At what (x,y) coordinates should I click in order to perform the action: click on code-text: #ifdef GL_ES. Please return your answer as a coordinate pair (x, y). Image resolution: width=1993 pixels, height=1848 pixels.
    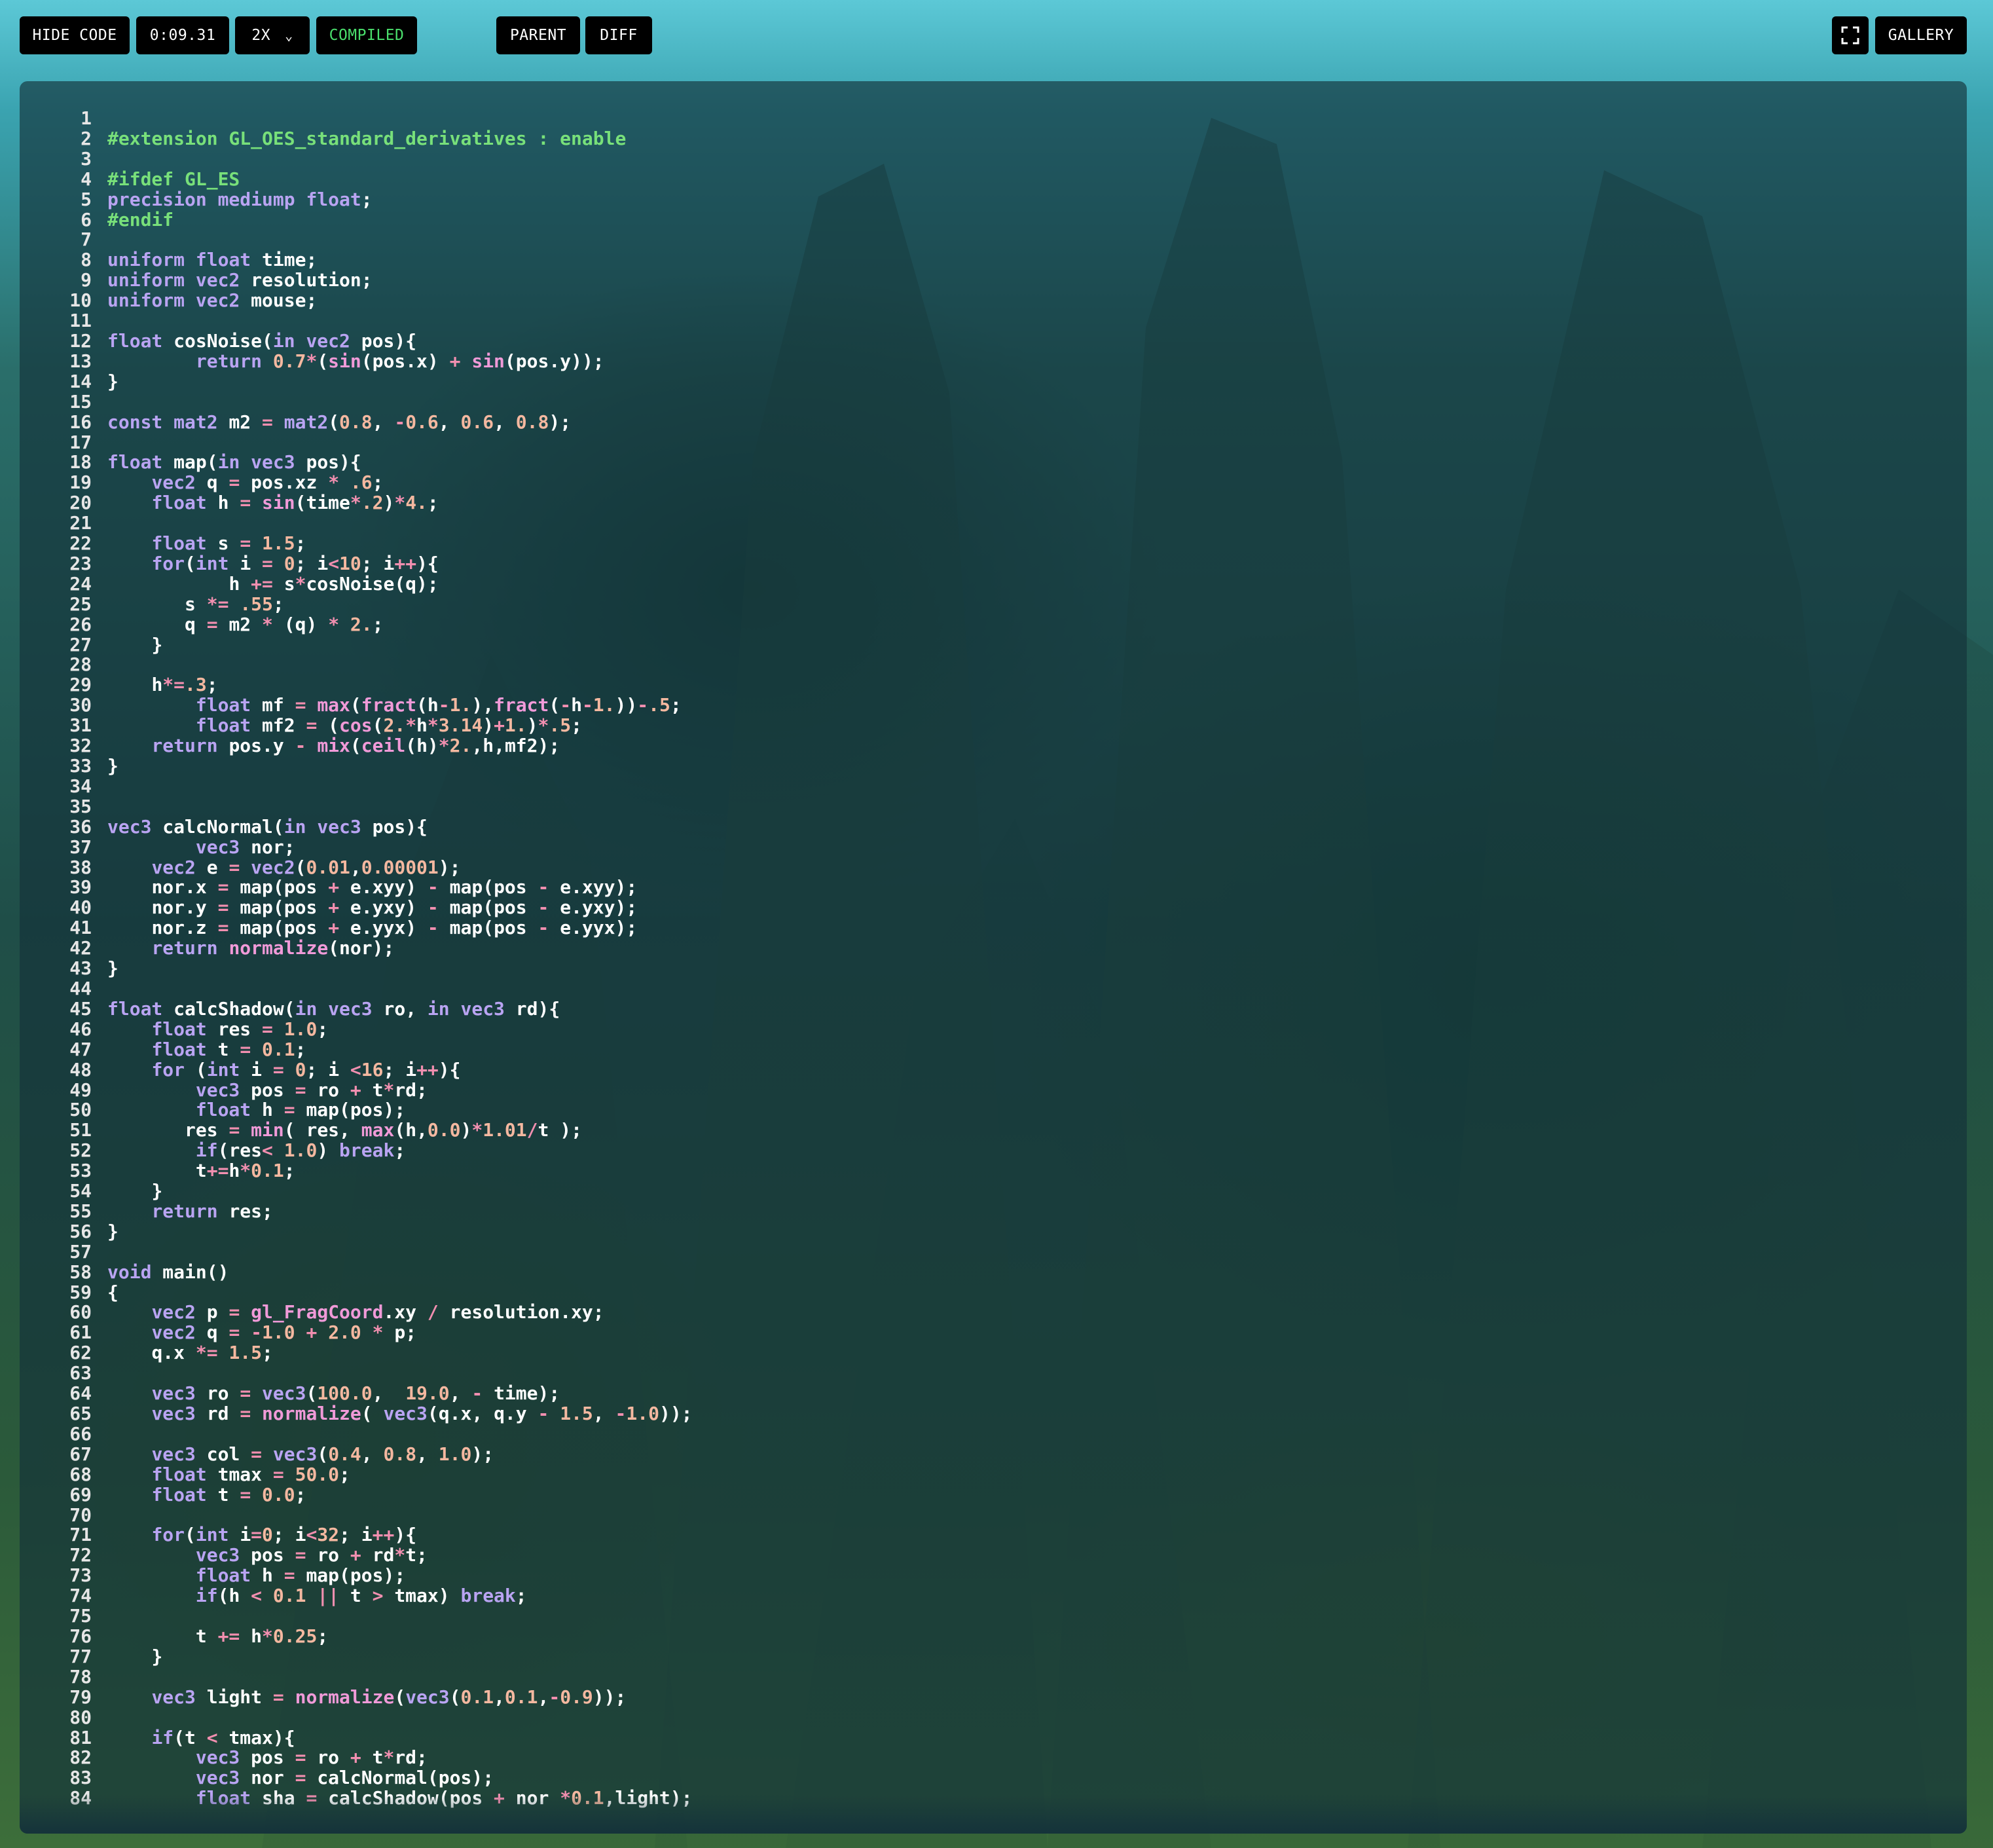
    Looking at the image, I should click on (173, 179).